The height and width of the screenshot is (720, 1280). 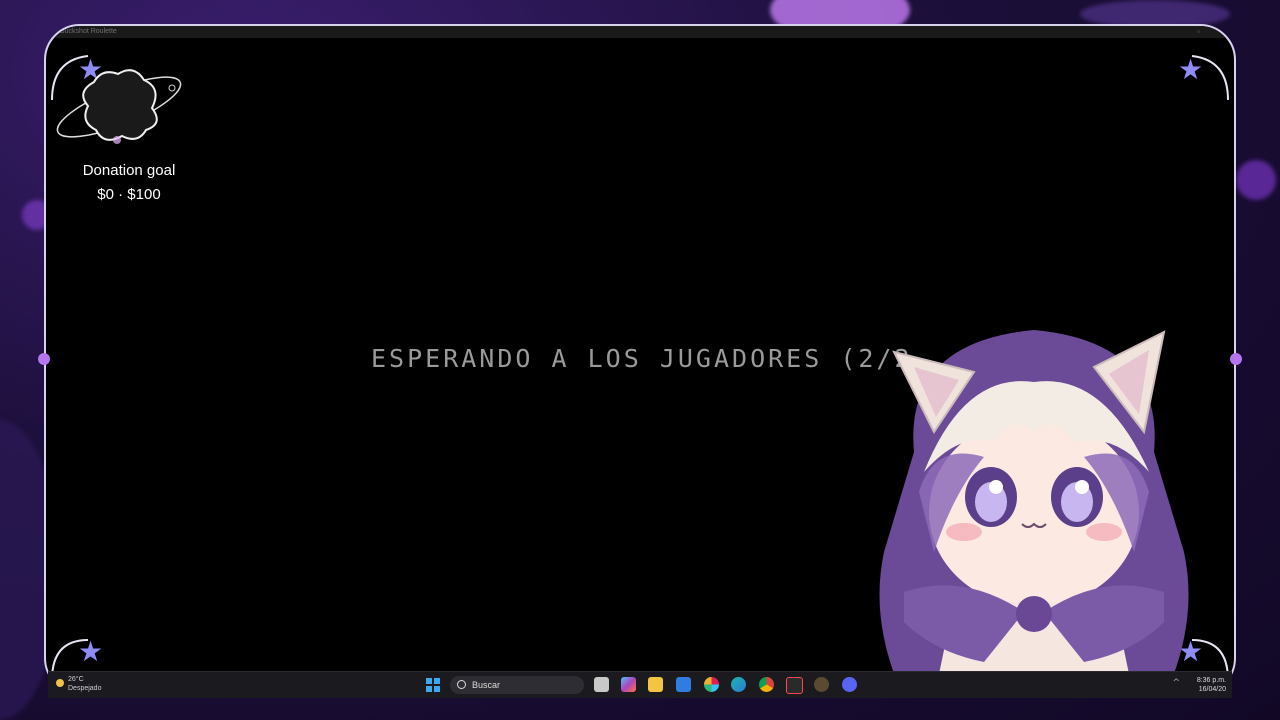 What do you see at coordinates (119, 106) in the screenshot?
I see `planet-icon` at bounding box center [119, 106].